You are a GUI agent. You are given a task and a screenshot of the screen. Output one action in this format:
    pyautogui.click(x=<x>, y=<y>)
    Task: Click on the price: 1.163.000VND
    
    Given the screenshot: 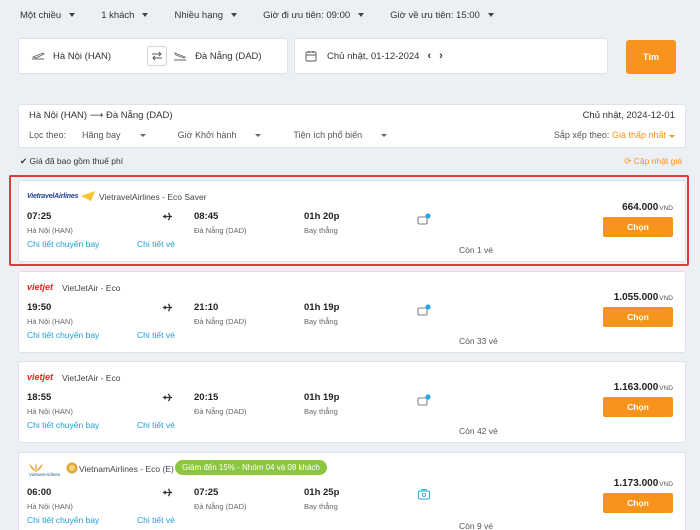 What is the action you would take?
    pyautogui.click(x=643, y=387)
    